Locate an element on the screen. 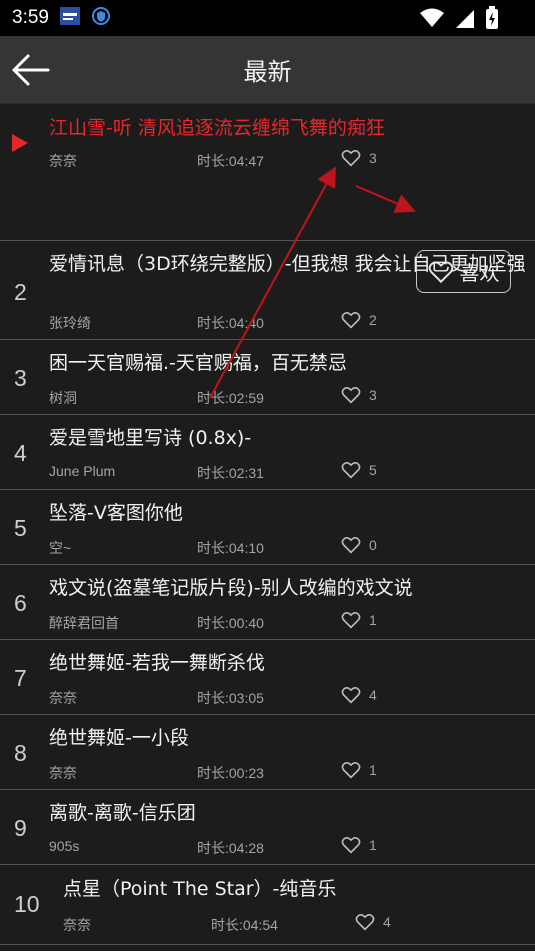 The image size is (535, 951). song-title: 戏文说(盗墓笔记版片段)-别人改编的戏文说 is located at coordinates (231, 588).